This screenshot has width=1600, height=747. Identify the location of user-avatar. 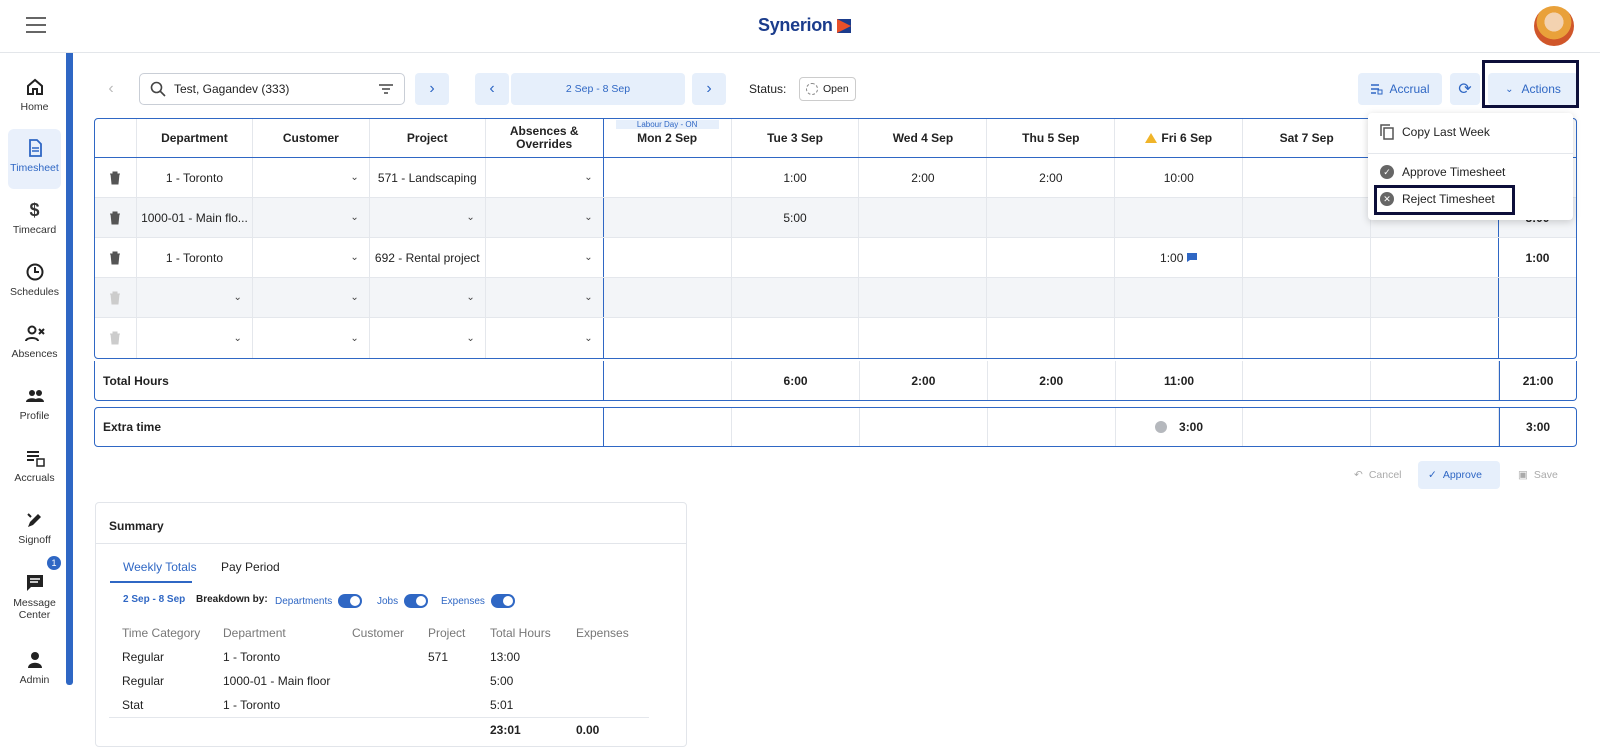
(1554, 26).